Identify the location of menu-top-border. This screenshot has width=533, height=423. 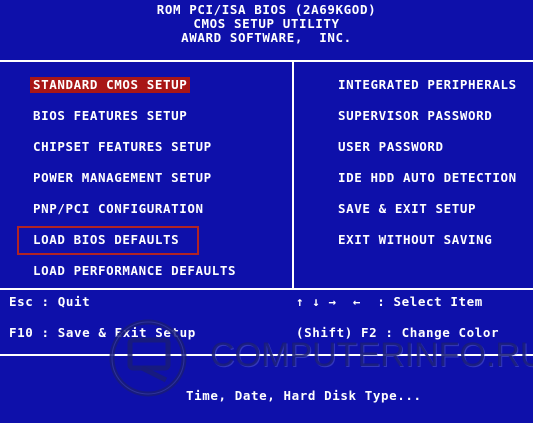
(266, 61).